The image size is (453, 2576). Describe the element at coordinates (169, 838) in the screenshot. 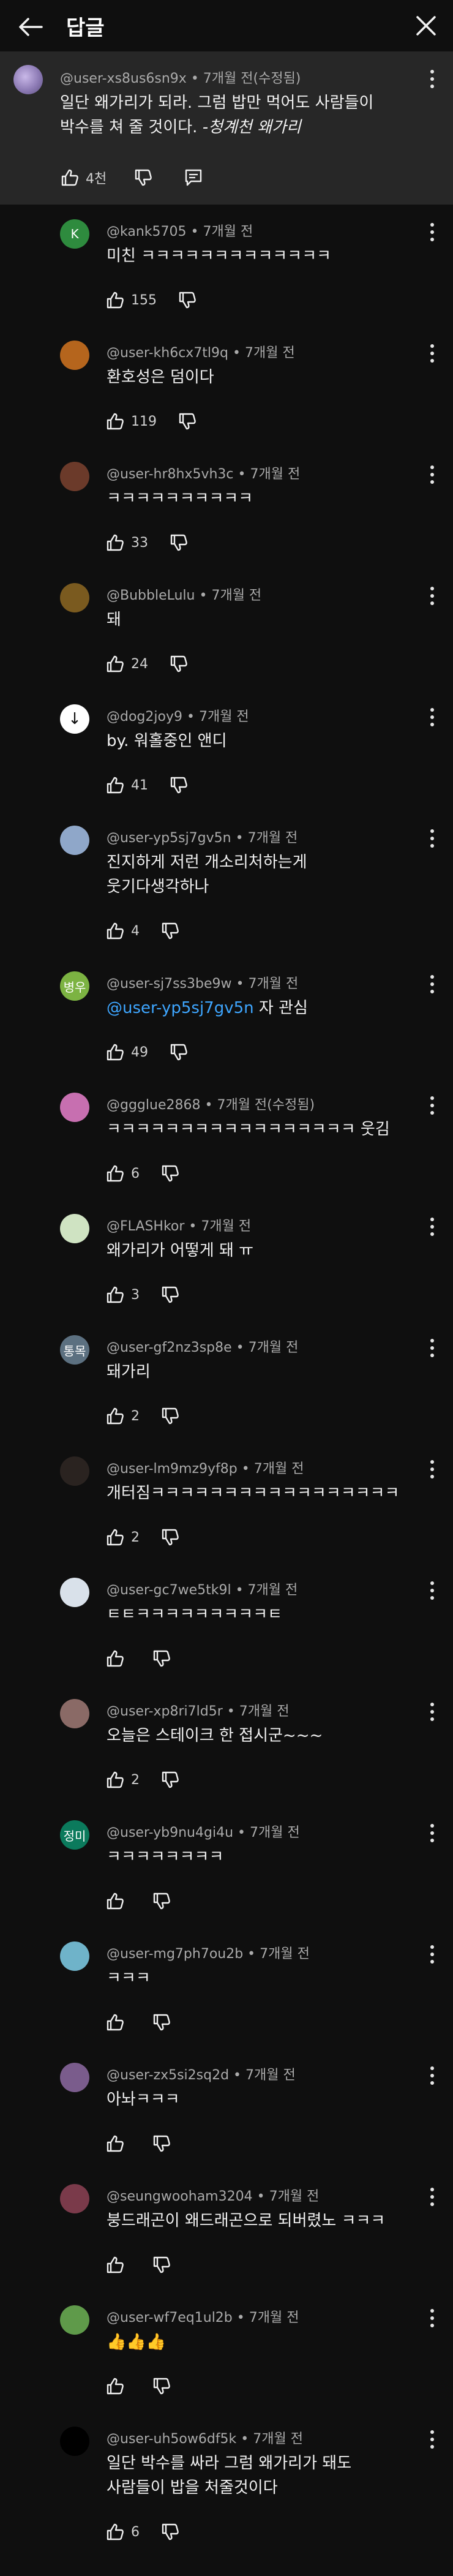

I see `comment-author: @user-yp5sj7gv5n` at that location.